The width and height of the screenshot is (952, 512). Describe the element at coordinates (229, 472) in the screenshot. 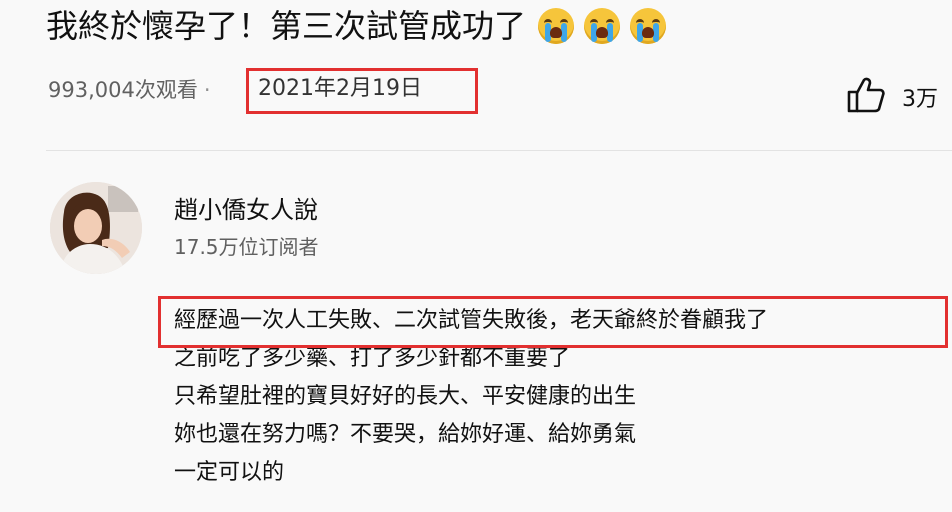

I see `description-line: 一定可以的` at that location.